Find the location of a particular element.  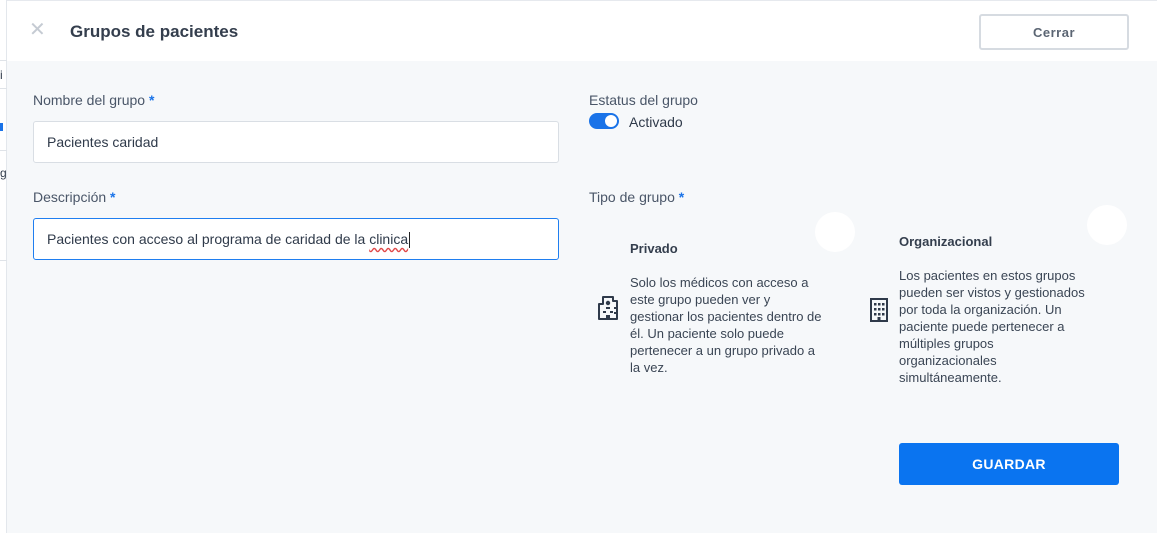

description-label-text: Descripción is located at coordinates (70, 197).